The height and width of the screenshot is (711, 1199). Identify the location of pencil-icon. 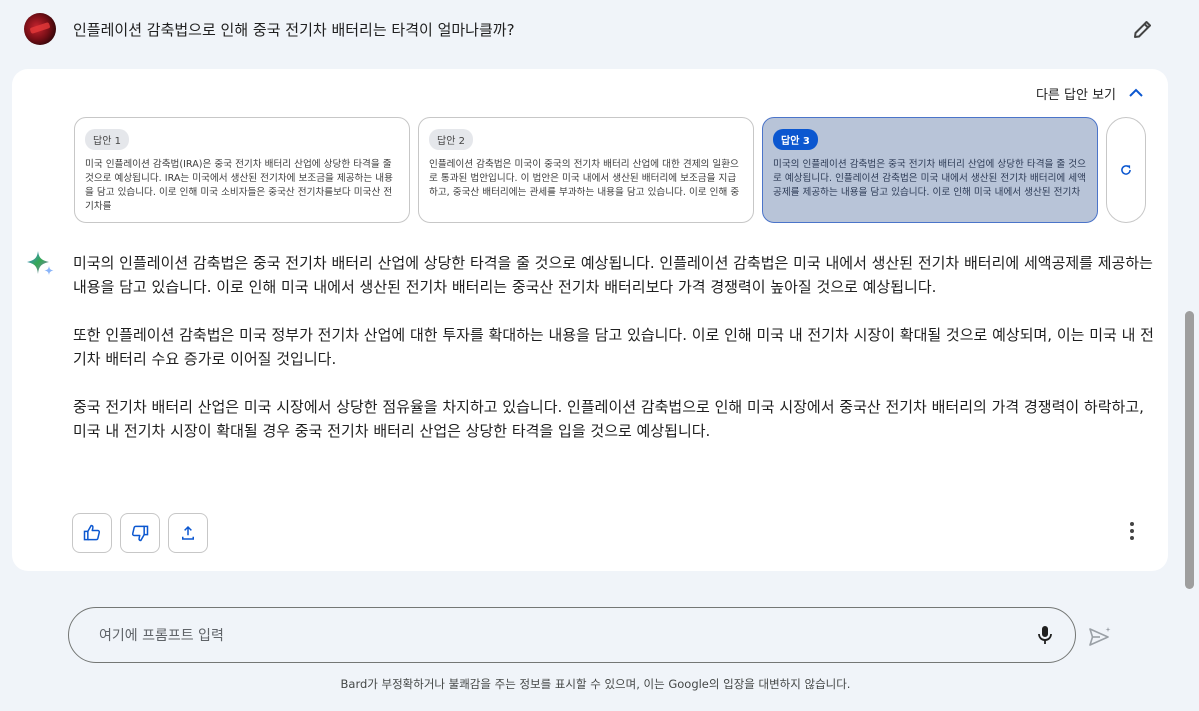
(1142, 29).